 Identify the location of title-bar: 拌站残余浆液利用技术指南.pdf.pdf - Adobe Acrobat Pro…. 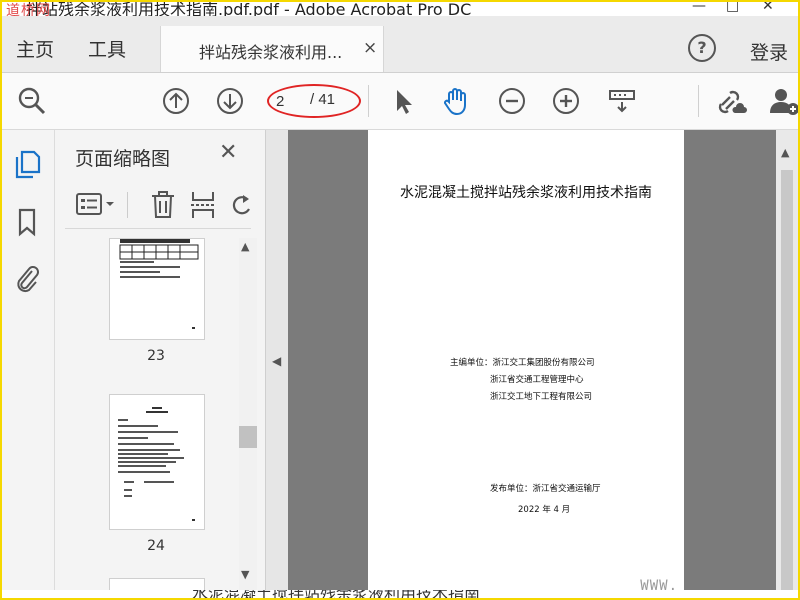
(400, 9).